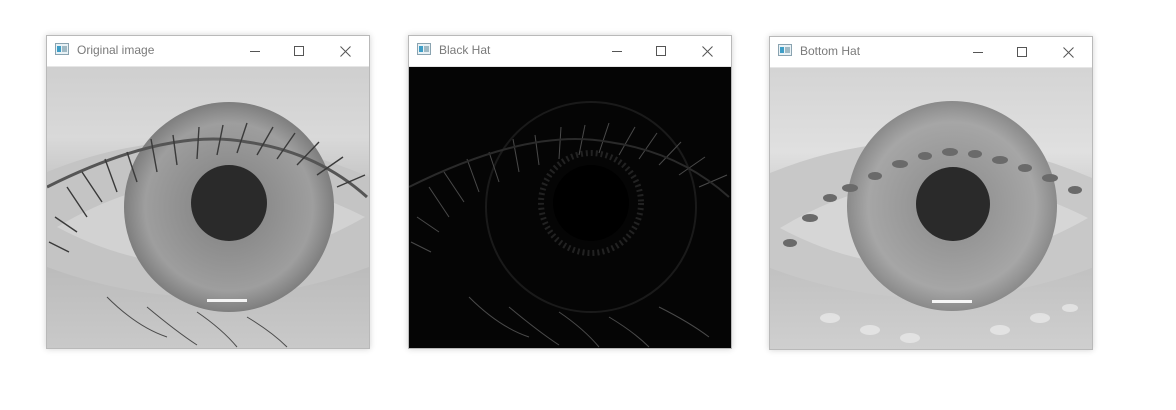  Describe the element at coordinates (931, 52) in the screenshot. I see `title-bar: Bottom Hat` at that location.